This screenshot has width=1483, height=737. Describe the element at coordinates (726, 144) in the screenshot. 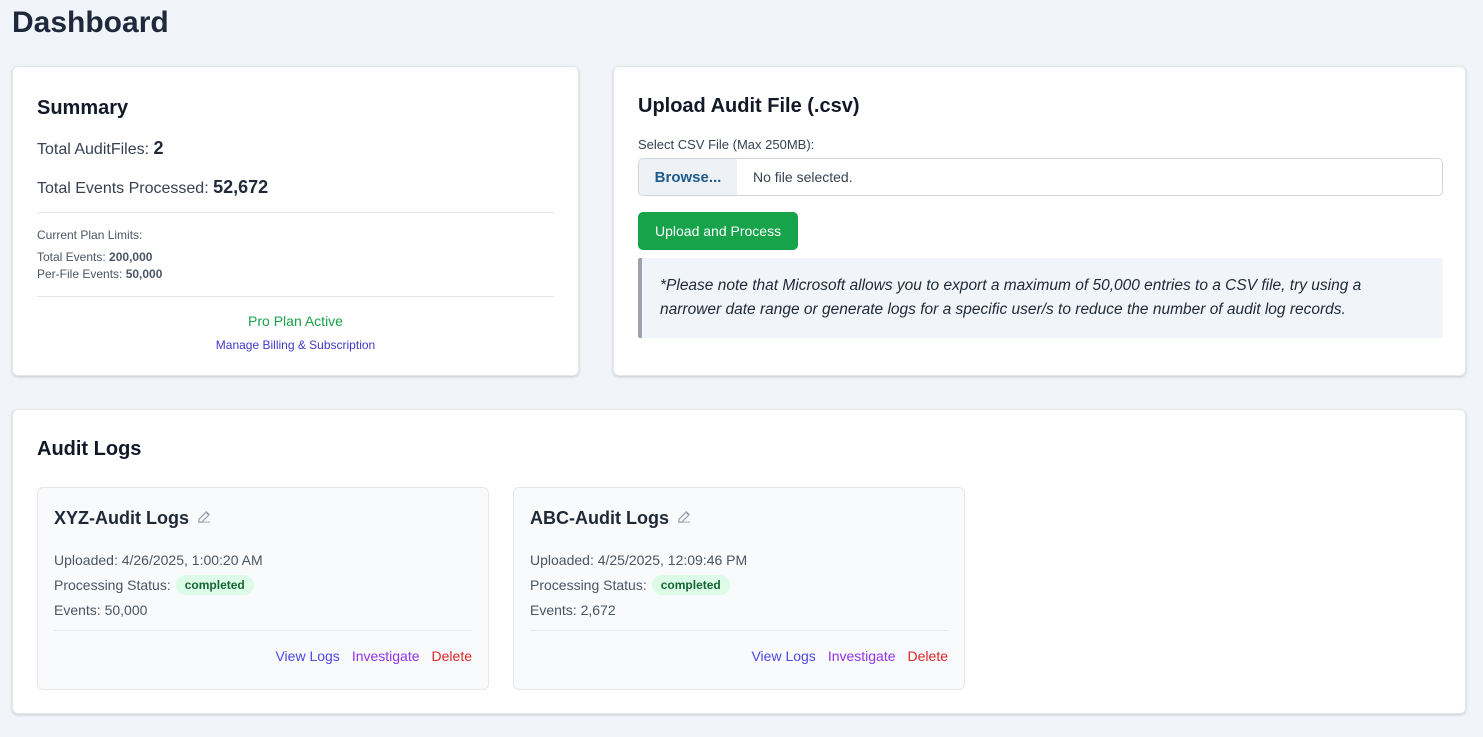

I see `file-input-label: Select CSV File (Max 250MB):` at that location.